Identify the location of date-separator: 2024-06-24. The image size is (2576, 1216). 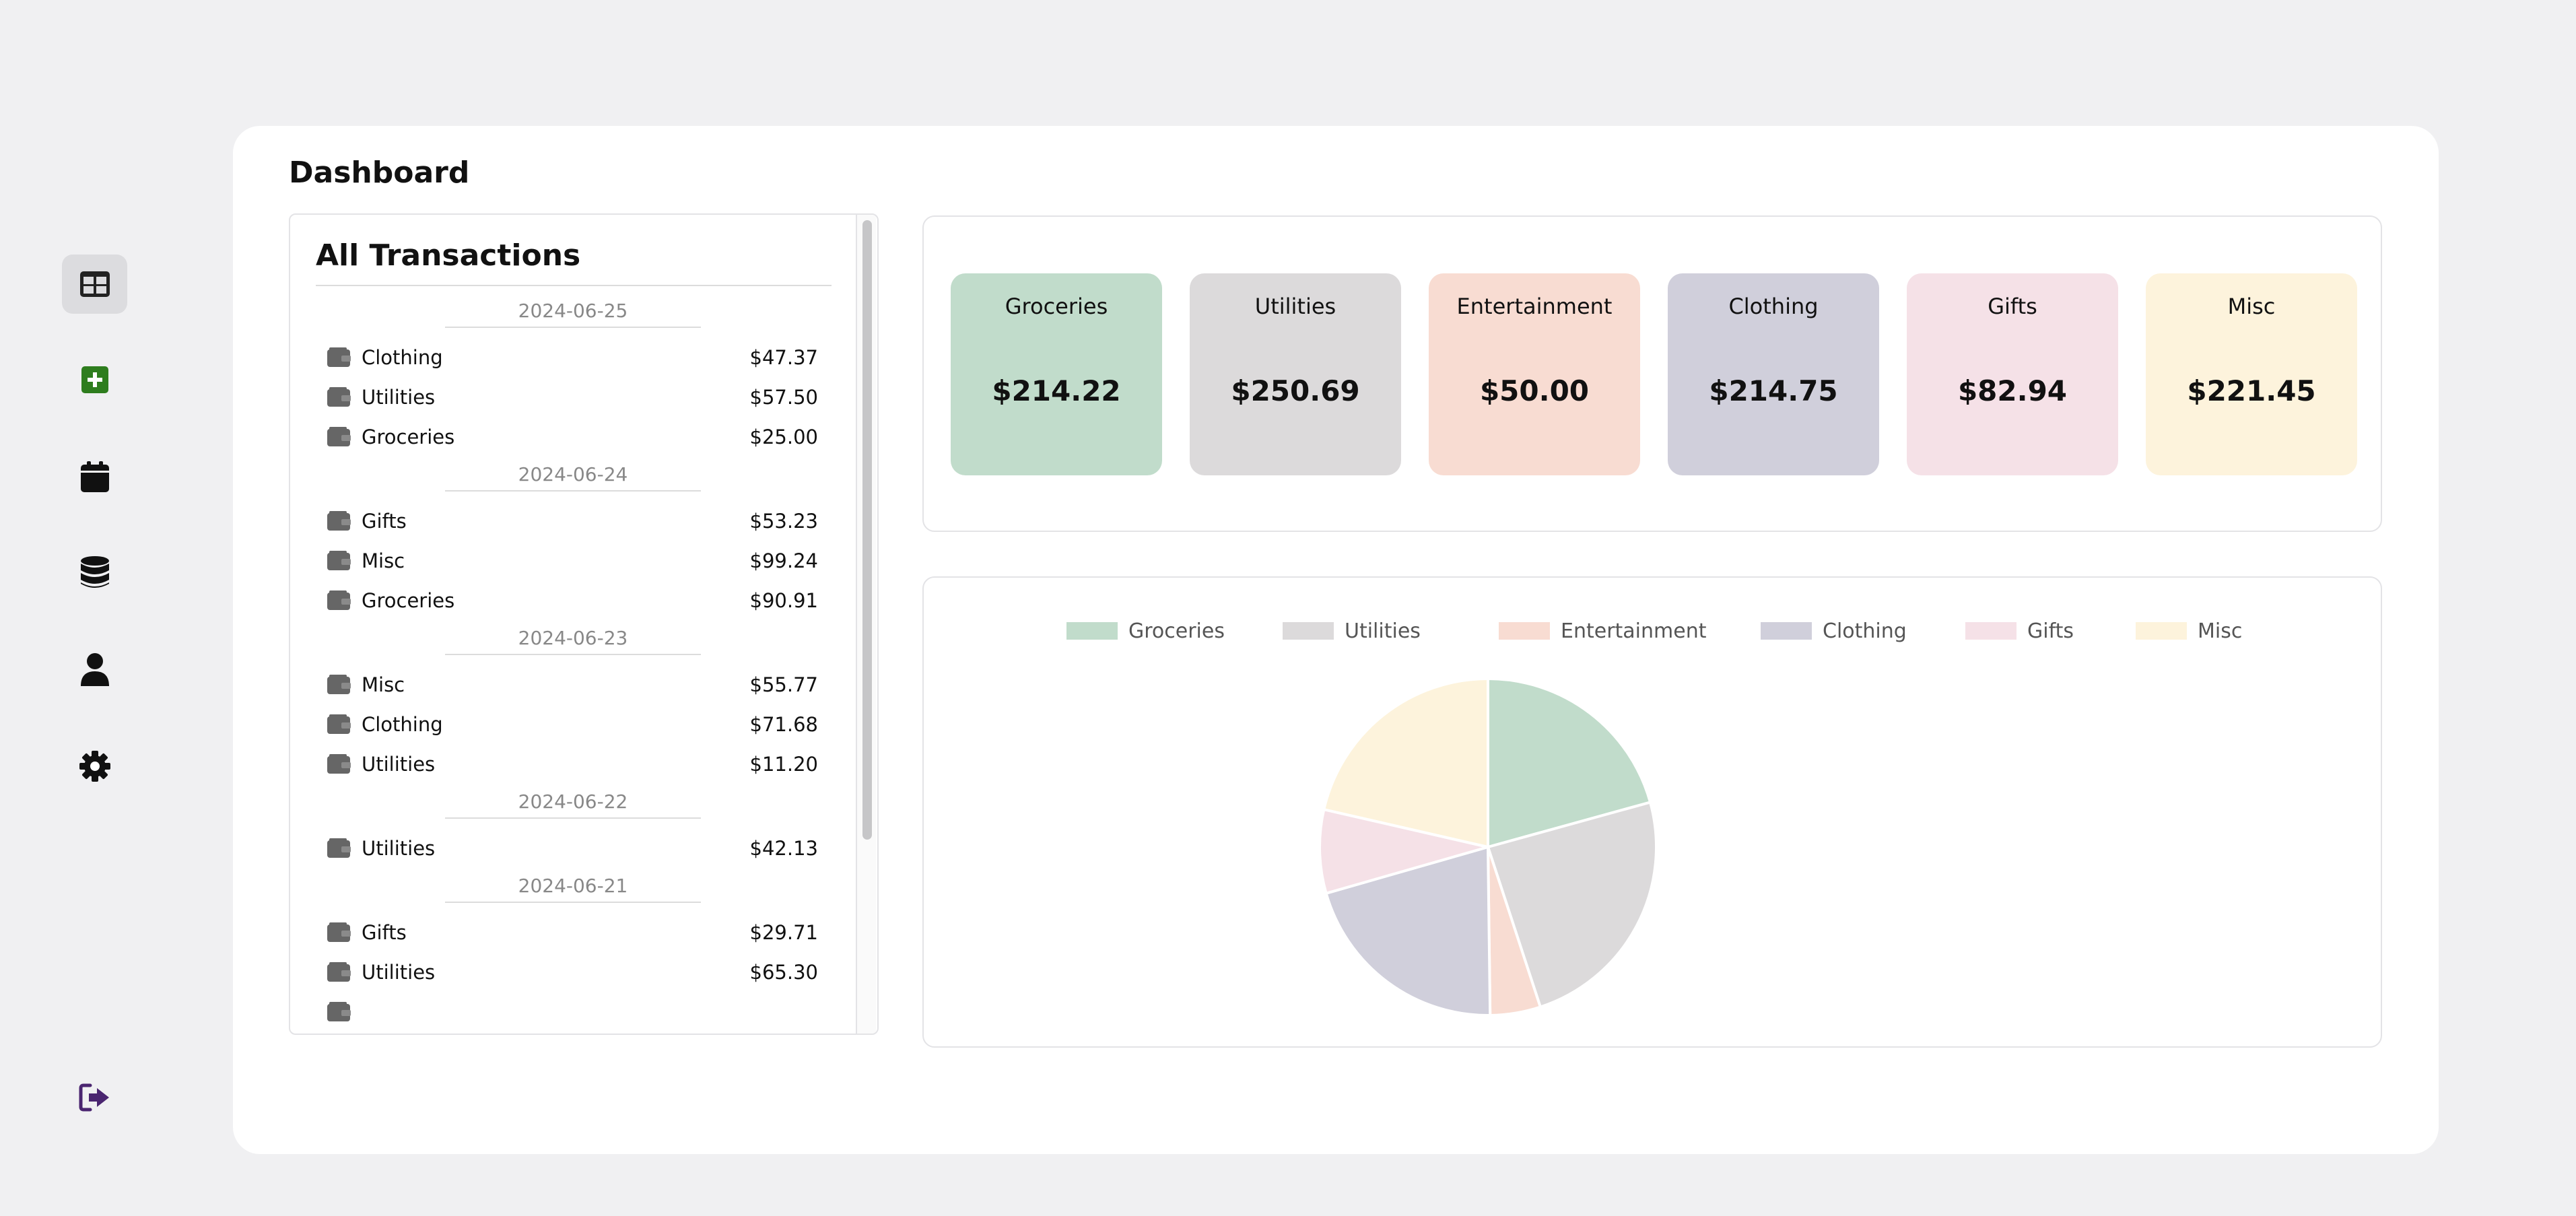
(573, 475).